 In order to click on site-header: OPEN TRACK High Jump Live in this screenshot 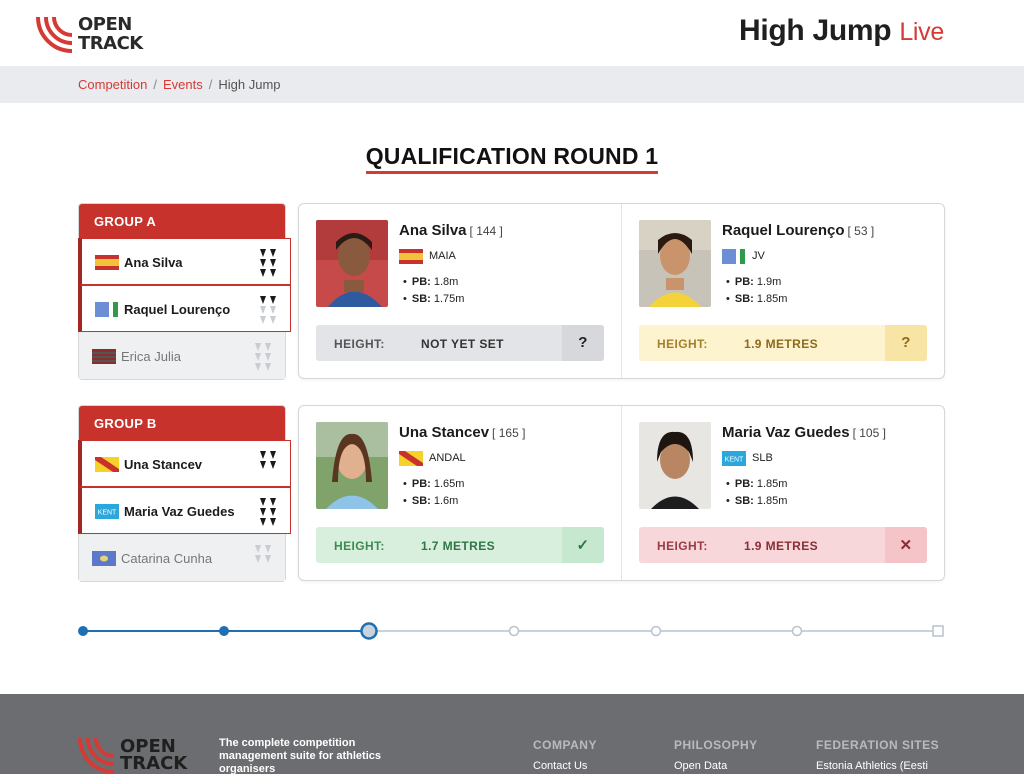, I will do `click(512, 33)`.